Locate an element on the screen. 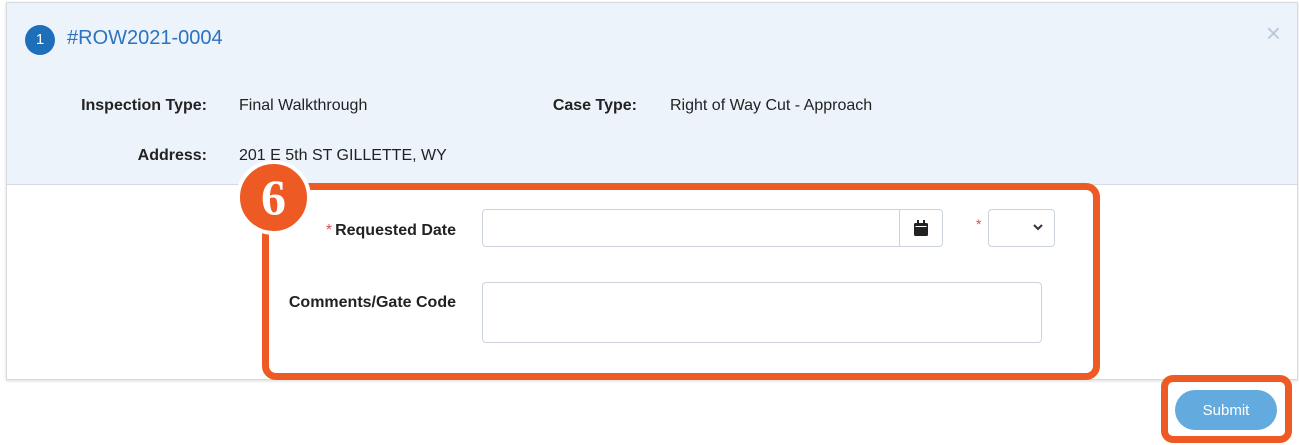  inspection-type-value: Final Walkthrough is located at coordinates (303, 105).